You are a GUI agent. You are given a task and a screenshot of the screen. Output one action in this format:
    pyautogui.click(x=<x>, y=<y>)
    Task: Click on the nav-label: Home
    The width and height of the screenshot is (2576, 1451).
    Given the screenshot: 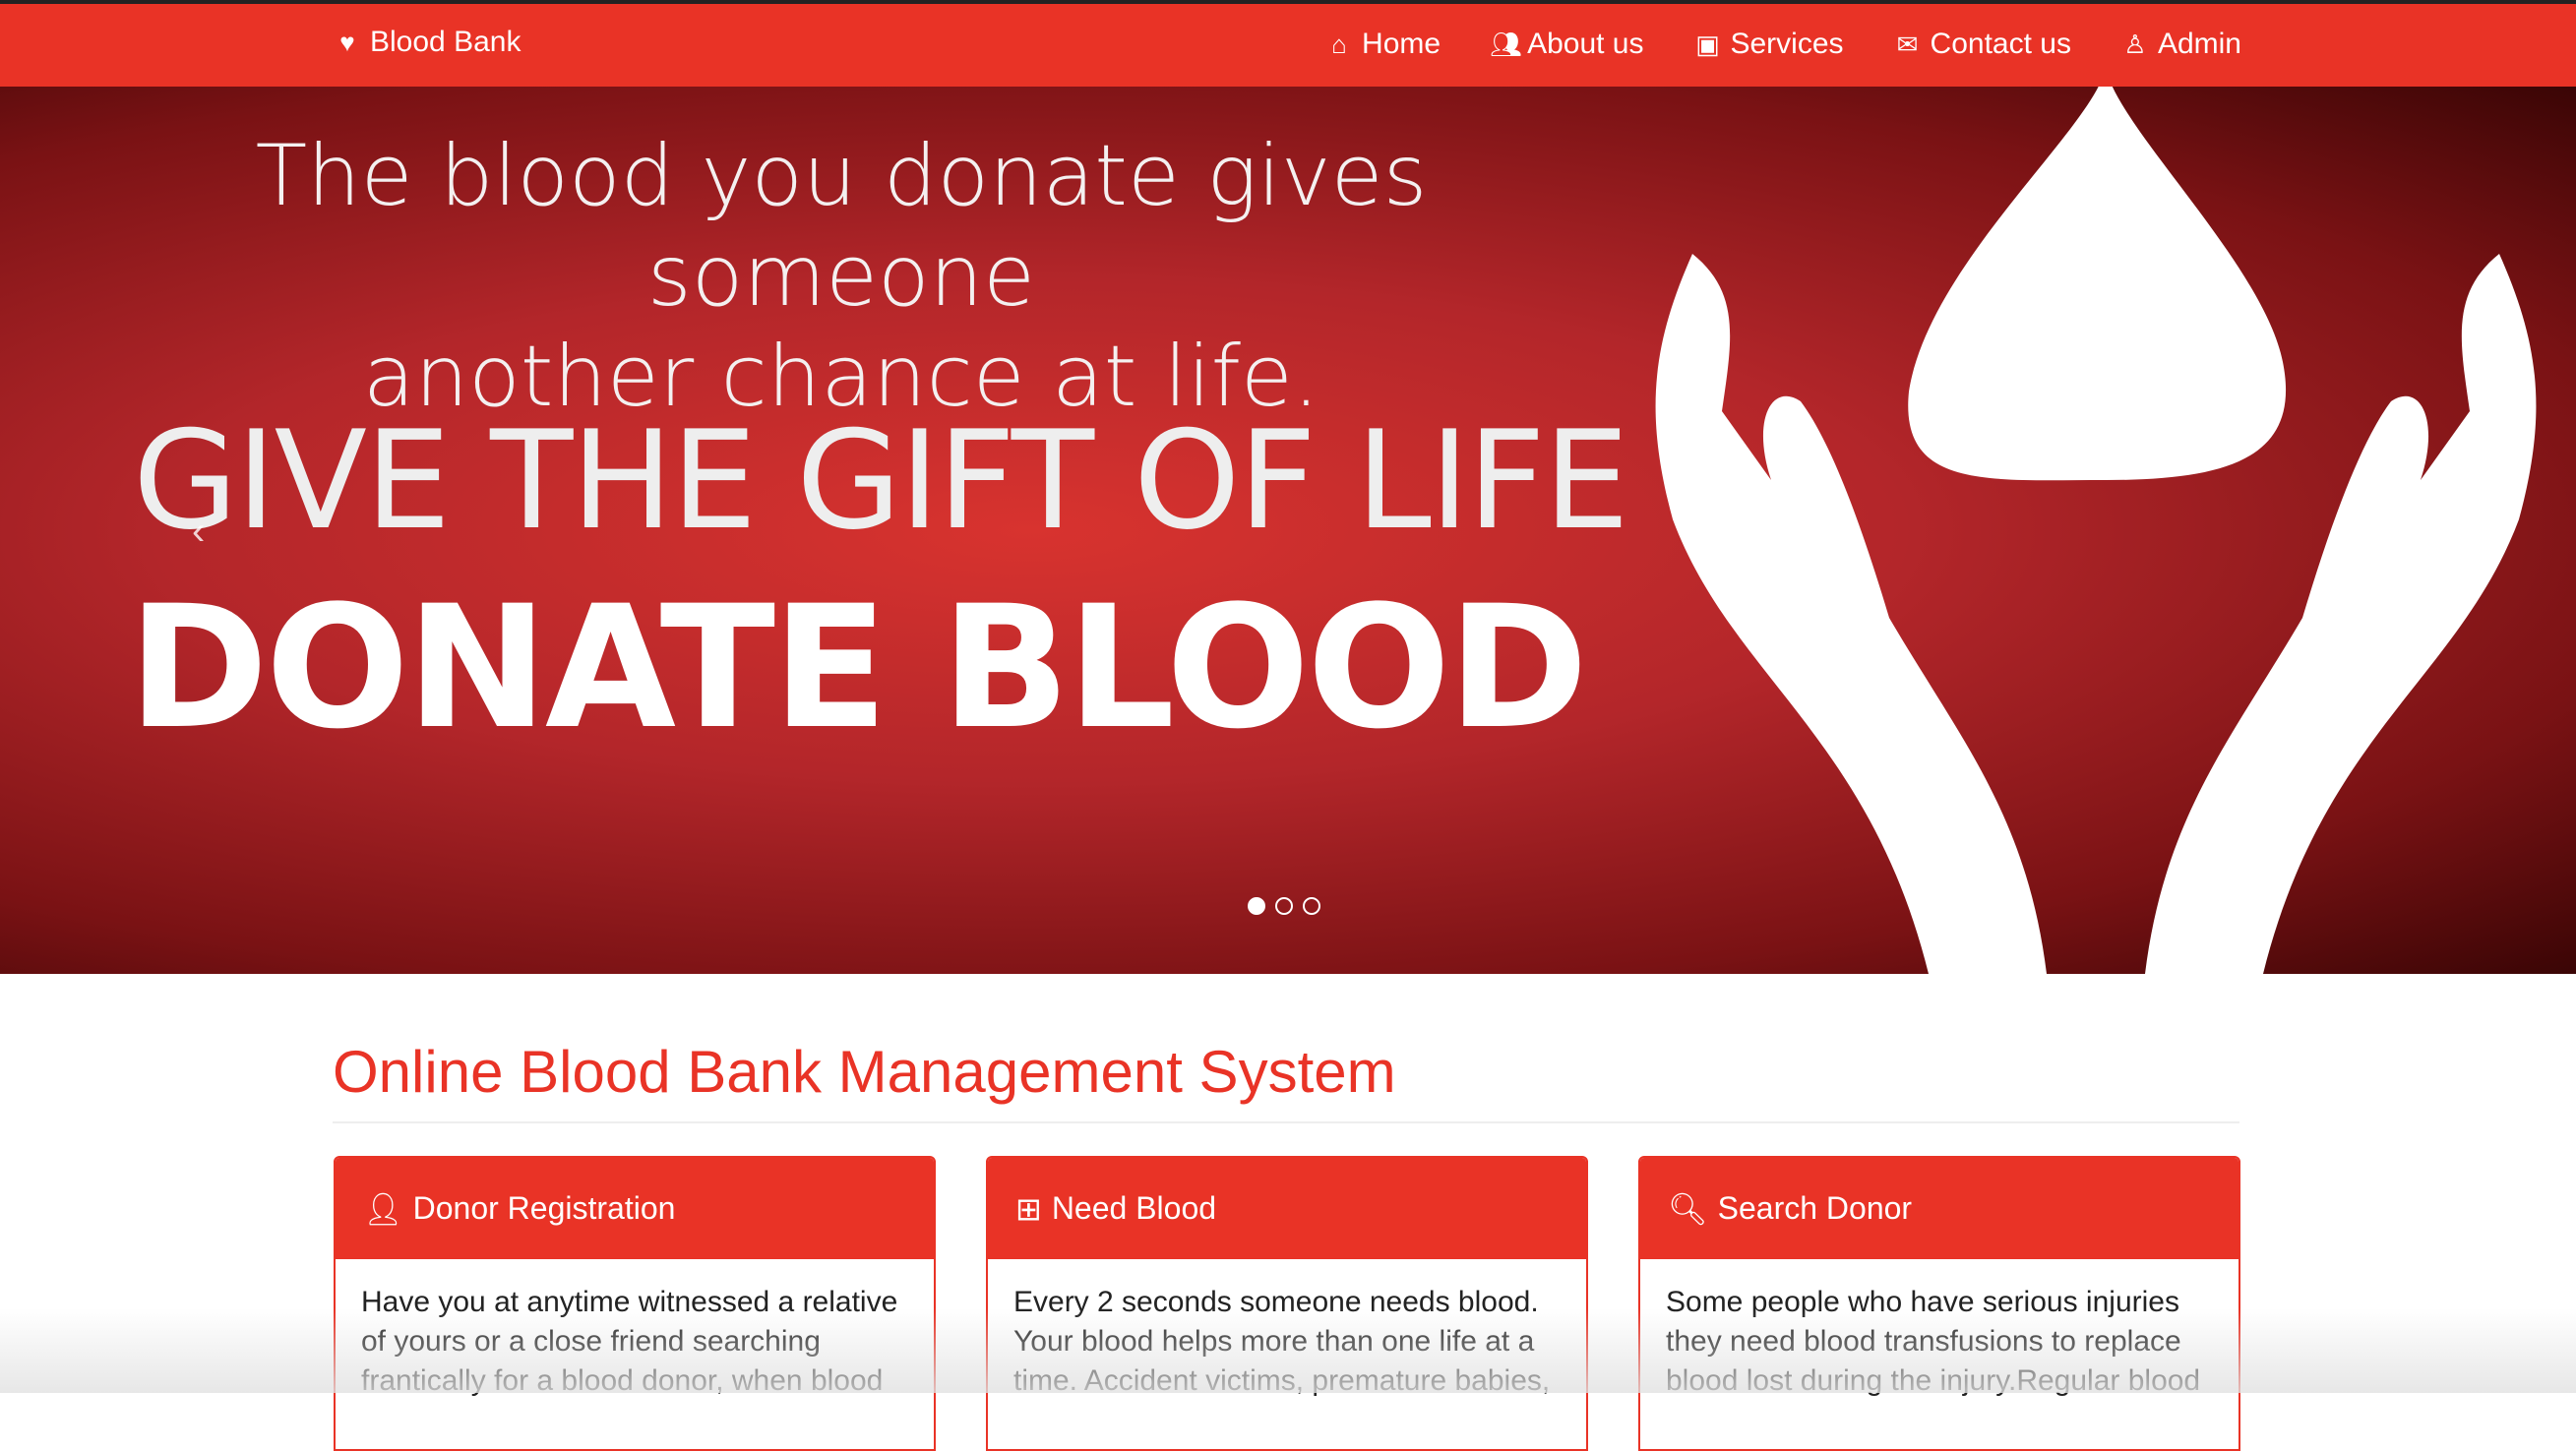 What is the action you would take?
    pyautogui.click(x=1401, y=44)
    